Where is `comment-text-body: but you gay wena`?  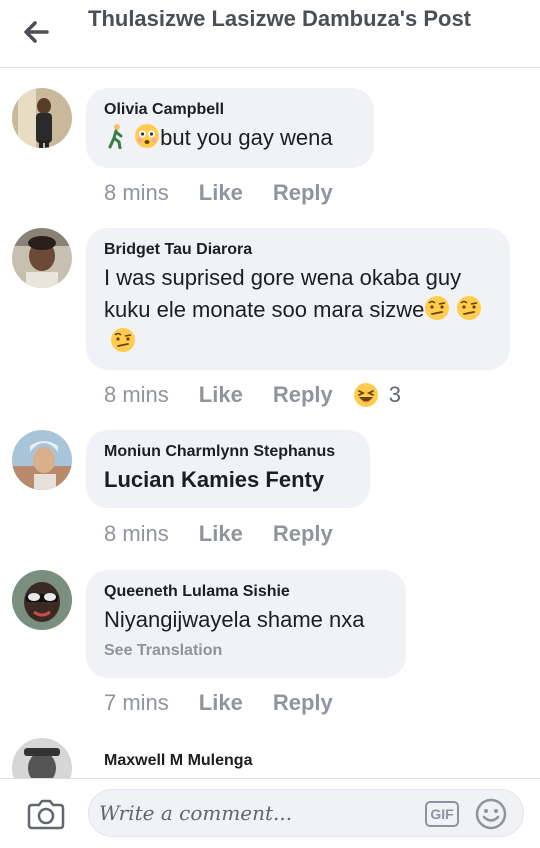 comment-text-body: but you gay wena is located at coordinates (246, 137).